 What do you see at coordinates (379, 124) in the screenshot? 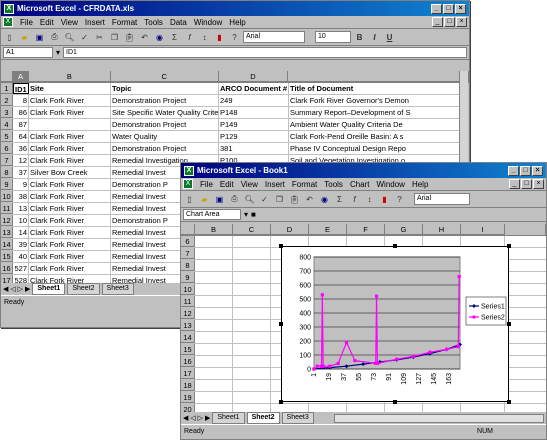
I see `table-cell: Ambient Water Quality Criteria De` at bounding box center [379, 124].